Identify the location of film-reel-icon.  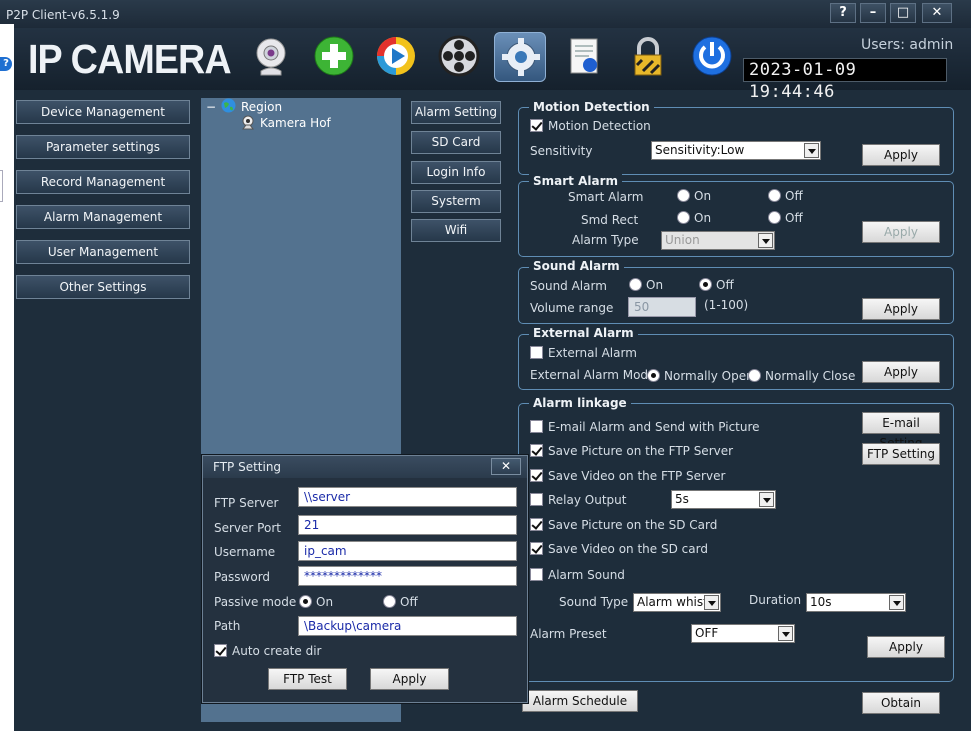
(459, 57).